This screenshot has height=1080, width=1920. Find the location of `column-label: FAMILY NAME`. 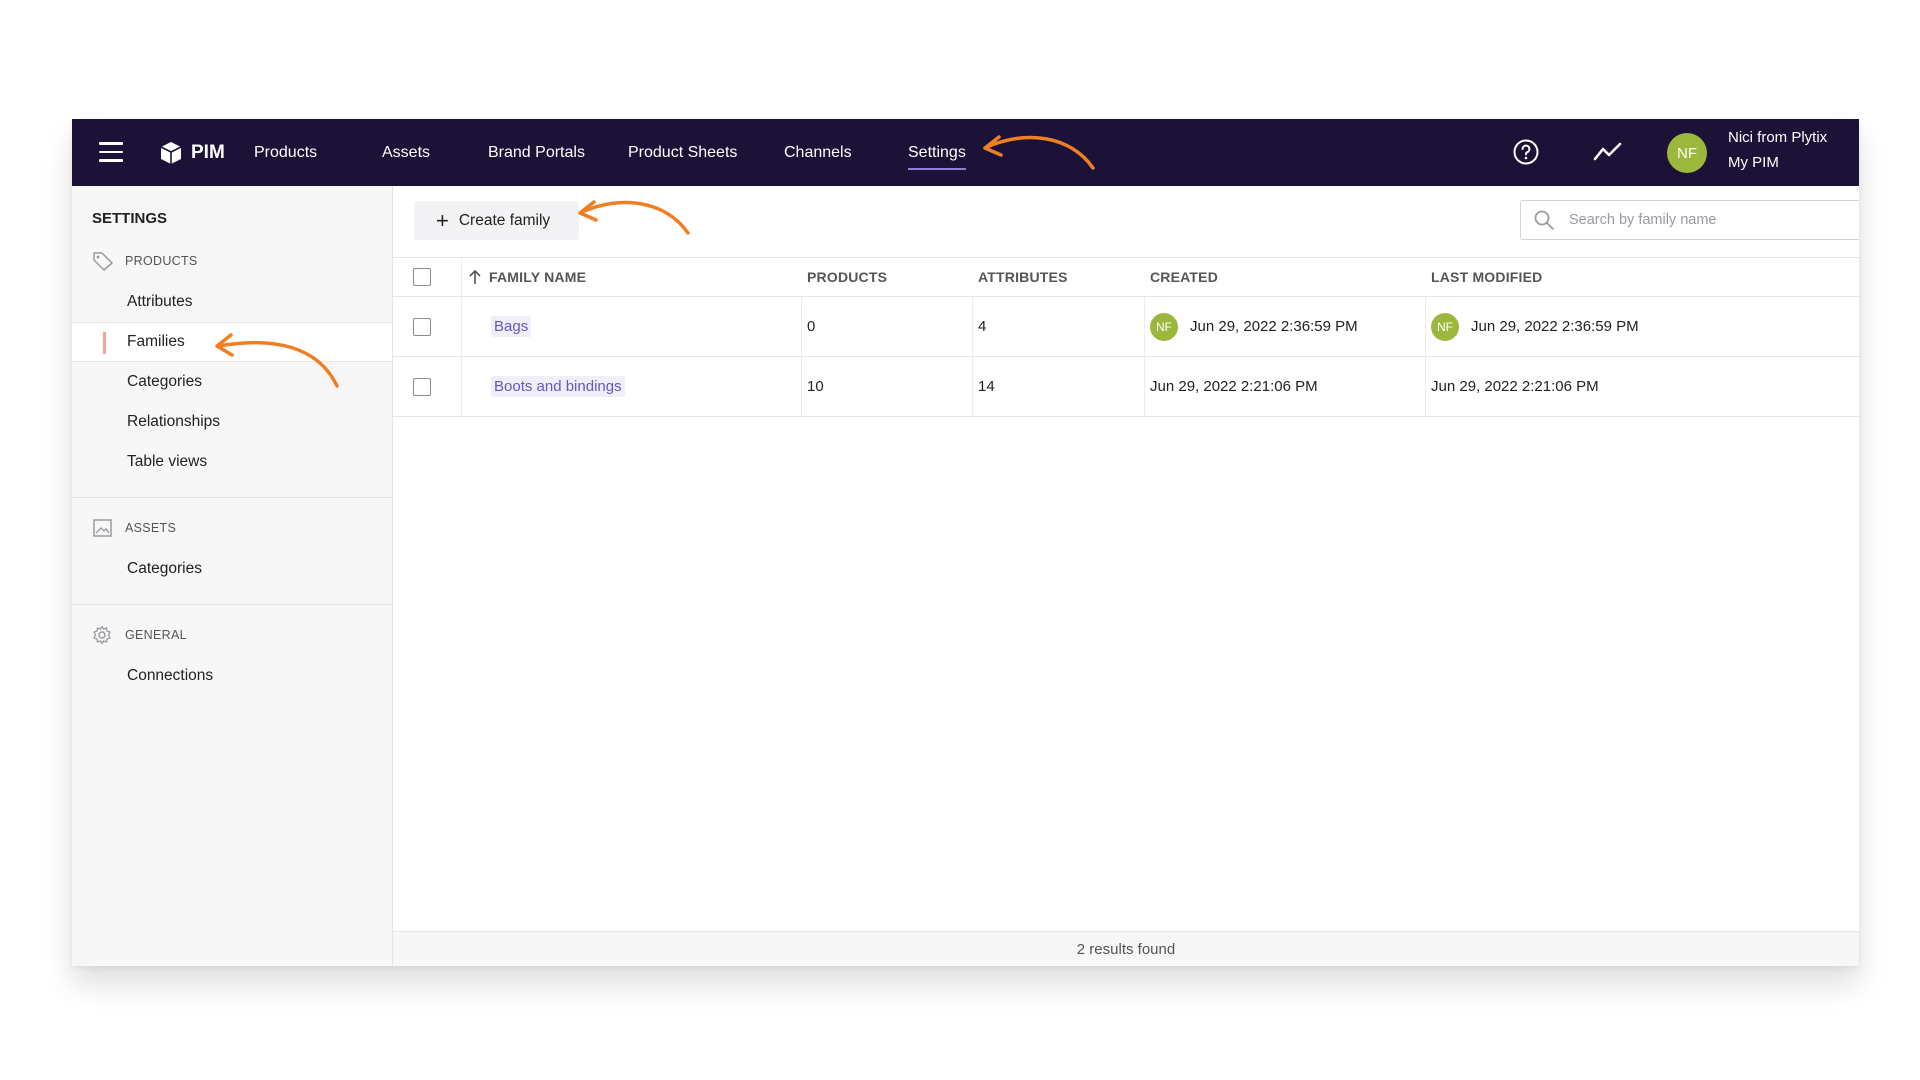

column-label: FAMILY NAME is located at coordinates (538, 277).